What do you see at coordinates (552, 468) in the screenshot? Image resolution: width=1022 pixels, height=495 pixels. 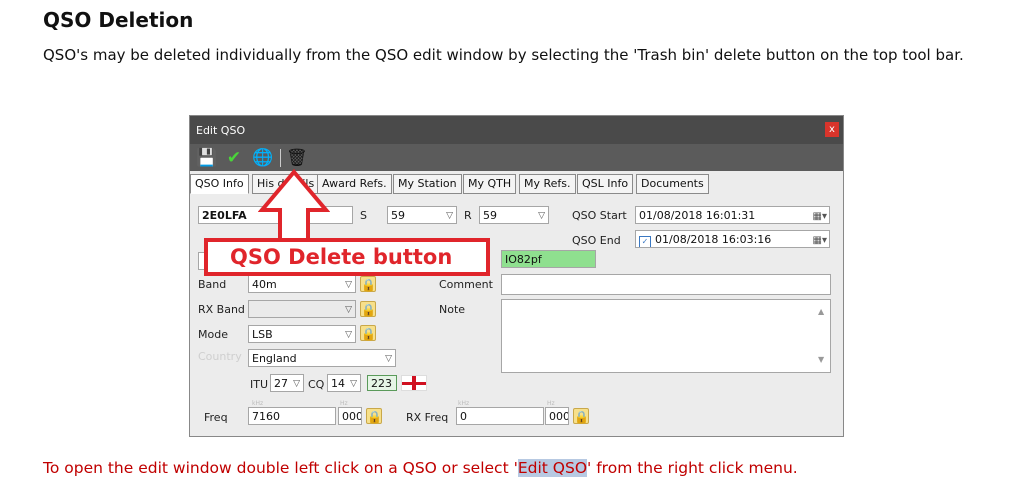 I see `footer-highlight: Edit QSO` at bounding box center [552, 468].